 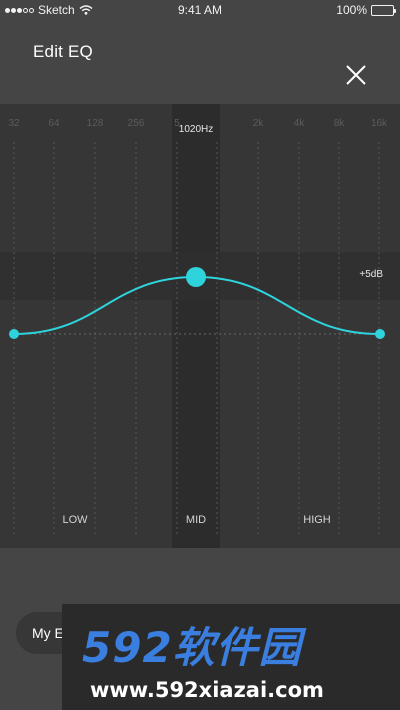 I want to click on frequency-label: 128, so click(x=95, y=123).